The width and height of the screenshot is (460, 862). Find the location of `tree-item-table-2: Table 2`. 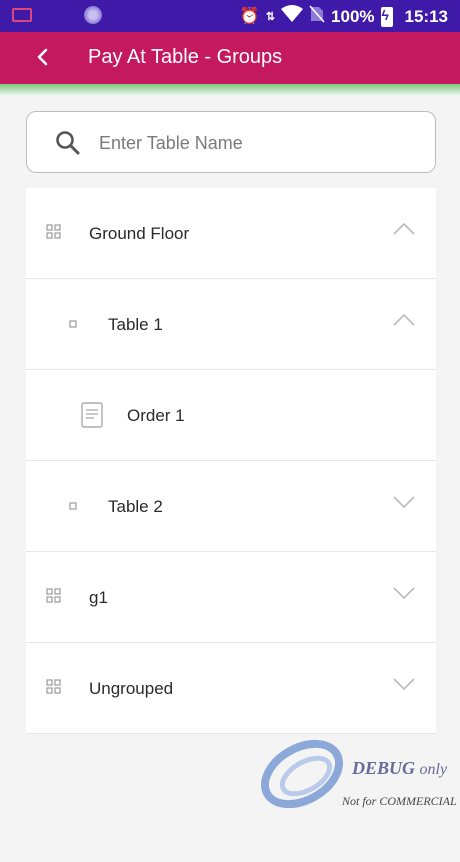

tree-item-table-2: Table 2 is located at coordinates (231, 506).